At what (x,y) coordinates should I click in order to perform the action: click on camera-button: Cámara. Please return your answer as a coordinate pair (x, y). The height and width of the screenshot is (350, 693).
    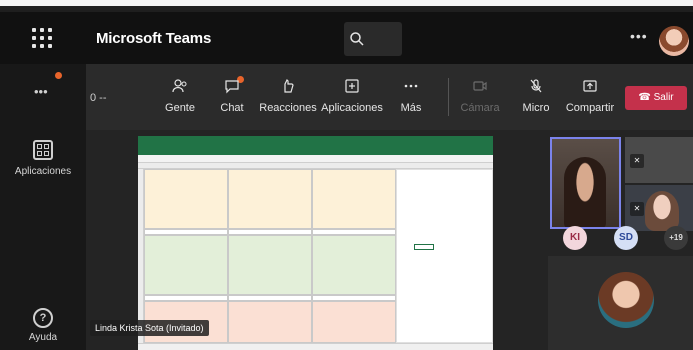
    Looking at the image, I should click on (480, 96).